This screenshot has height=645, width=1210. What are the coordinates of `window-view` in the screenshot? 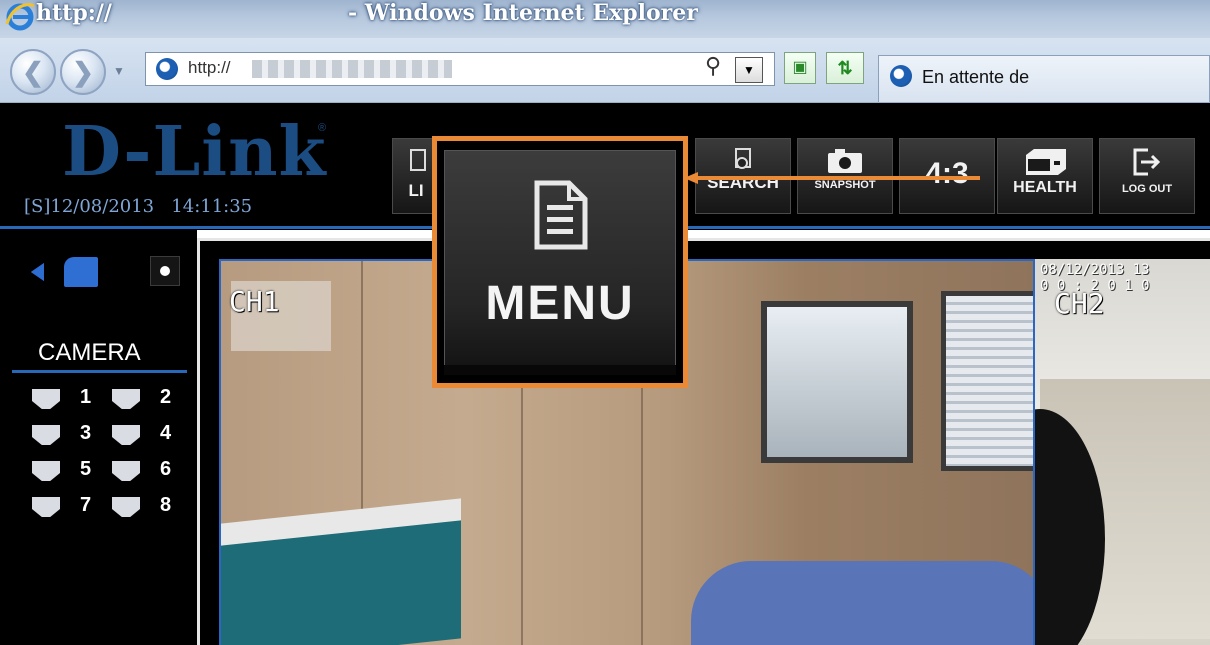 It's located at (837, 382).